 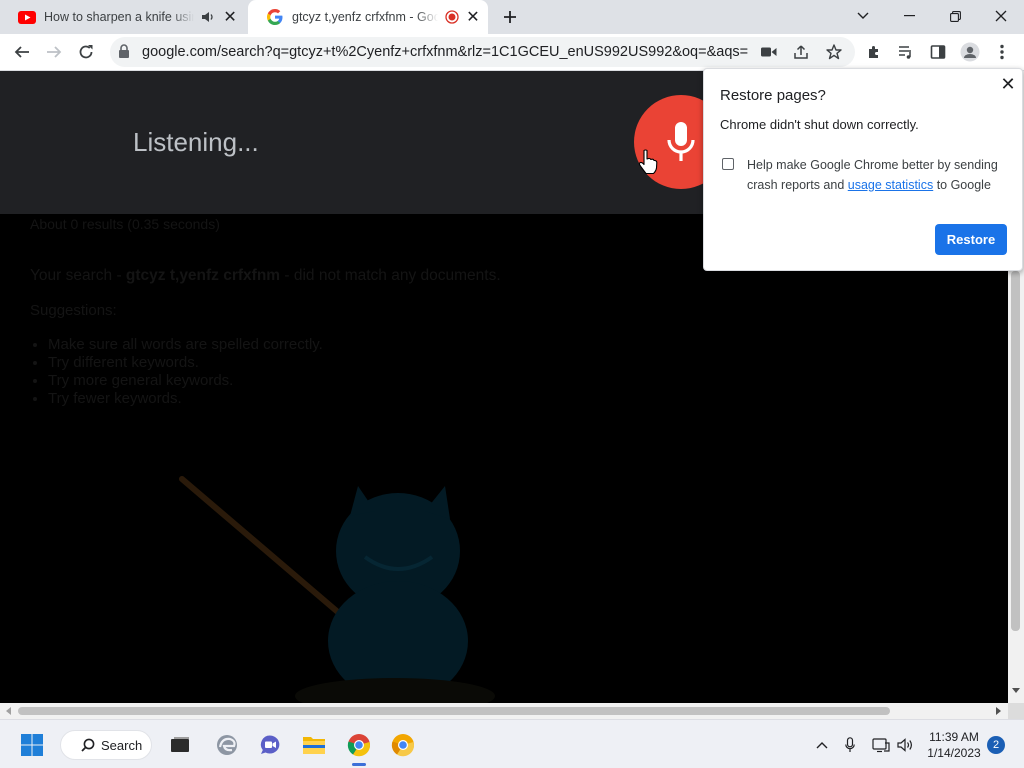 I want to click on extensions-button, so click(x=874, y=52).